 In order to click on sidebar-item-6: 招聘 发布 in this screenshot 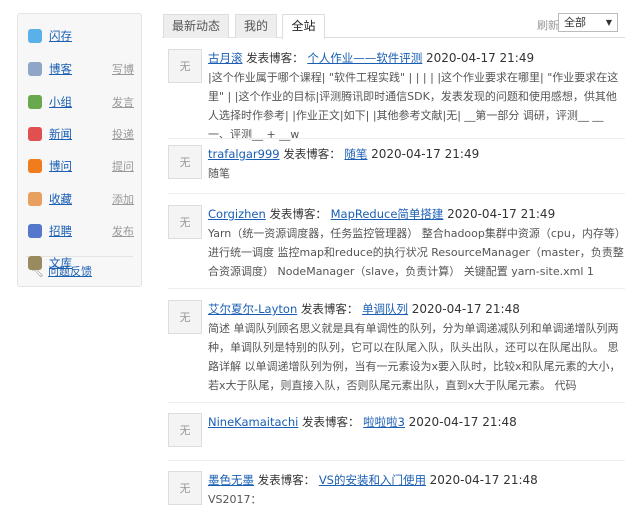, I will do `click(81, 231)`.